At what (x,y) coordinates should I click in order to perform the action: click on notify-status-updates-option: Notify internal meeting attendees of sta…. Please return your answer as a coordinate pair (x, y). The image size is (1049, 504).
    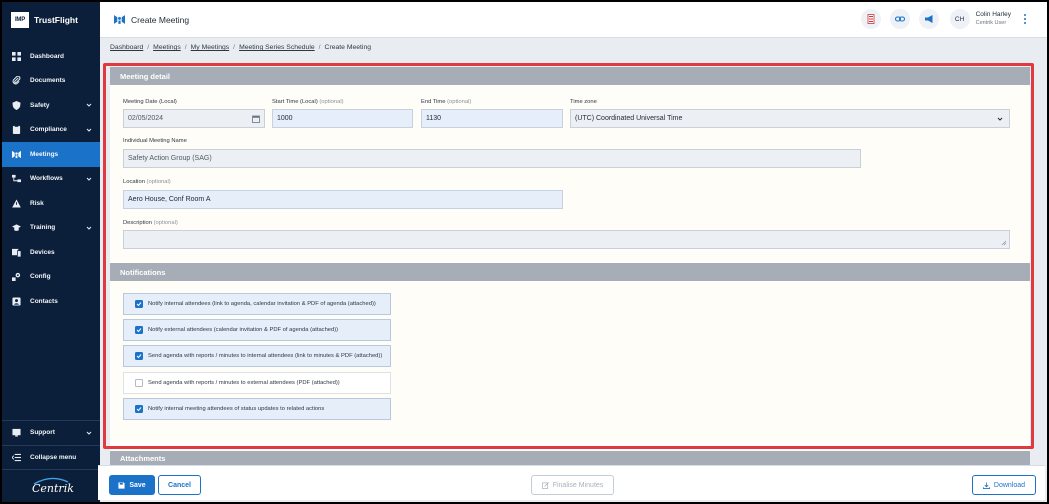
    Looking at the image, I should click on (257, 409).